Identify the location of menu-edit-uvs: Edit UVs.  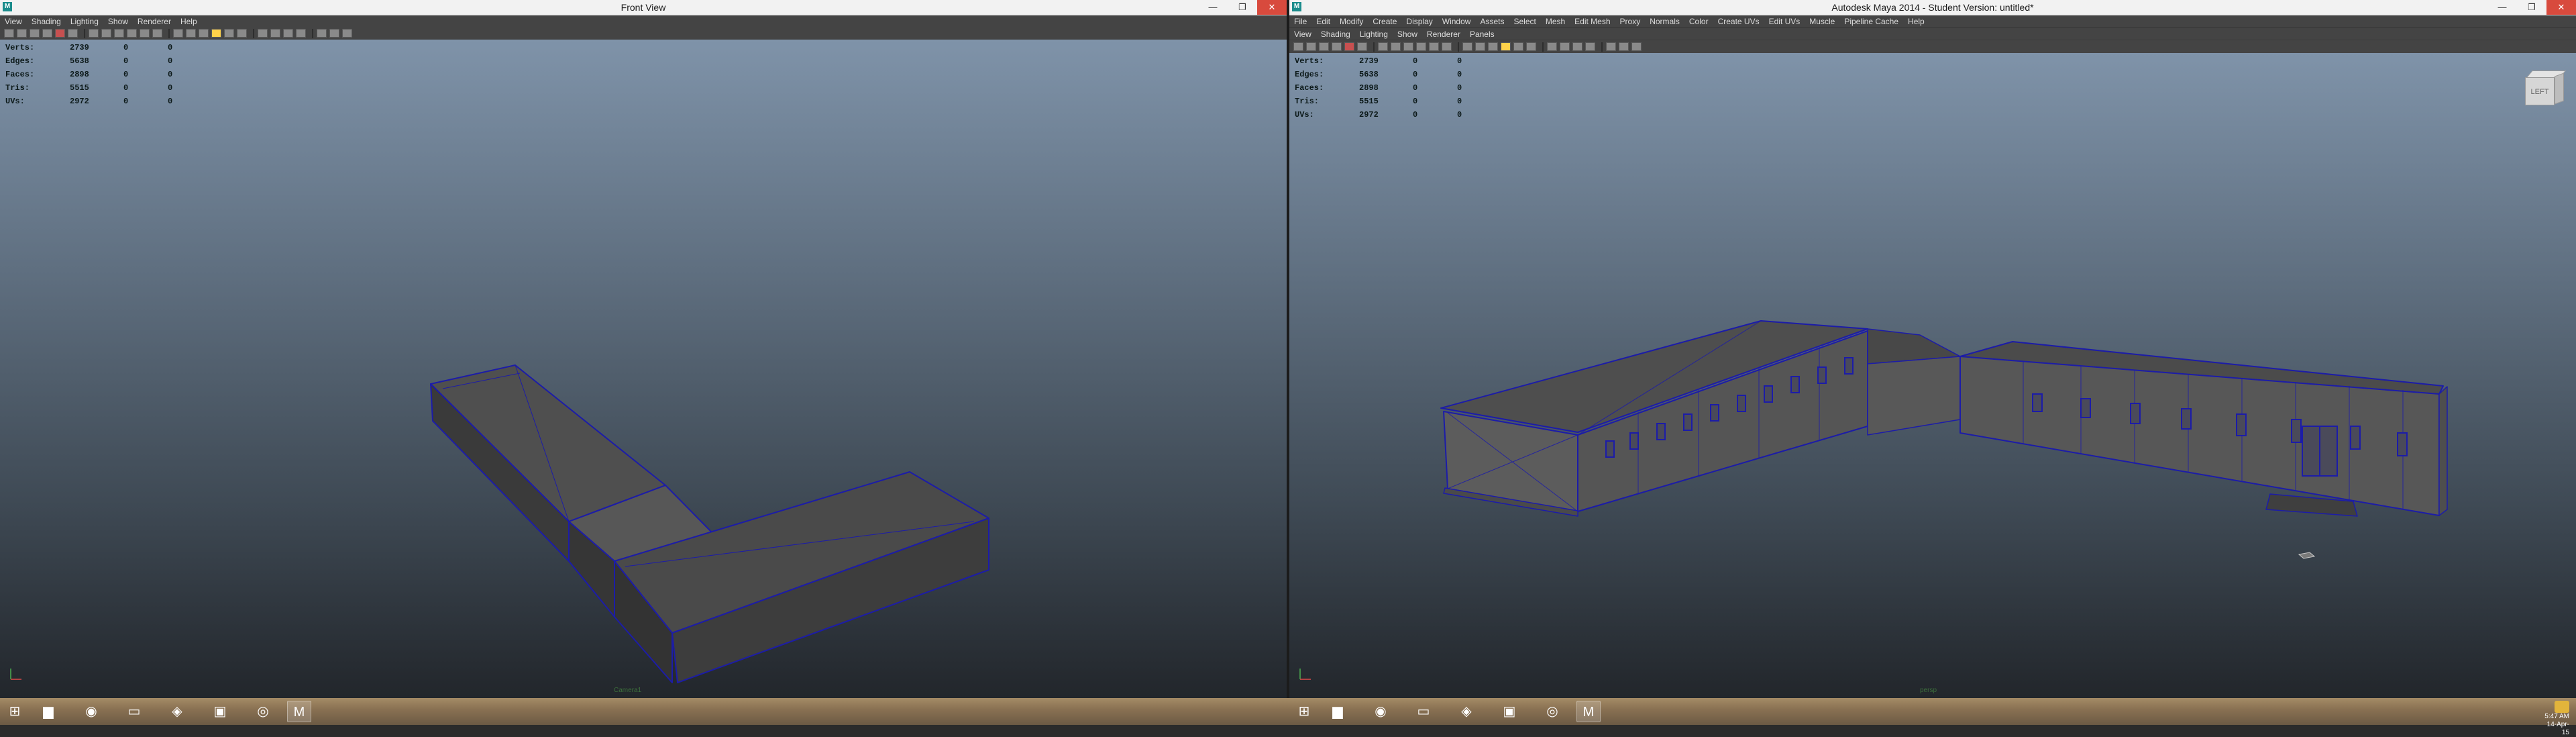
(1784, 21).